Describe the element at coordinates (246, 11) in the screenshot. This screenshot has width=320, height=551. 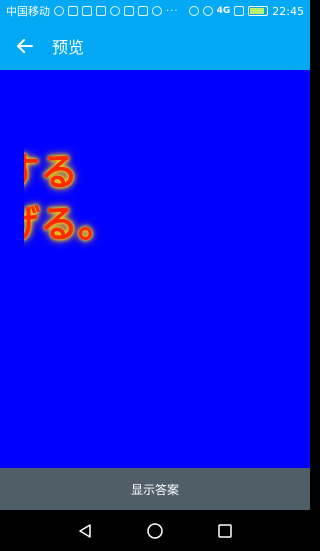
I see `status-right: 4G 22:45` at that location.